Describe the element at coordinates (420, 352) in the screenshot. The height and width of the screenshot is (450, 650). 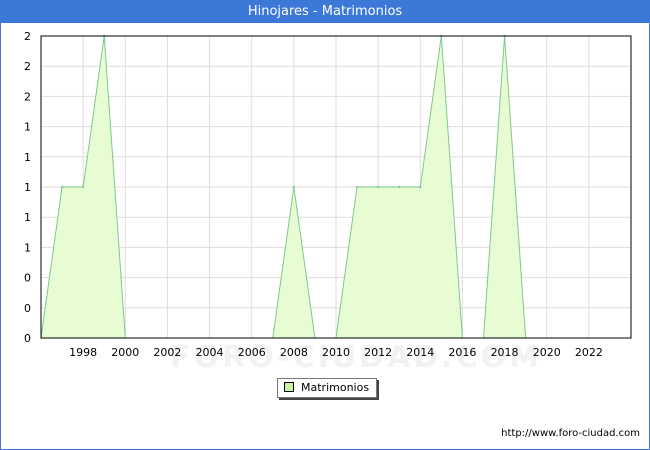
I see `x-tick-label: 2014` at that location.